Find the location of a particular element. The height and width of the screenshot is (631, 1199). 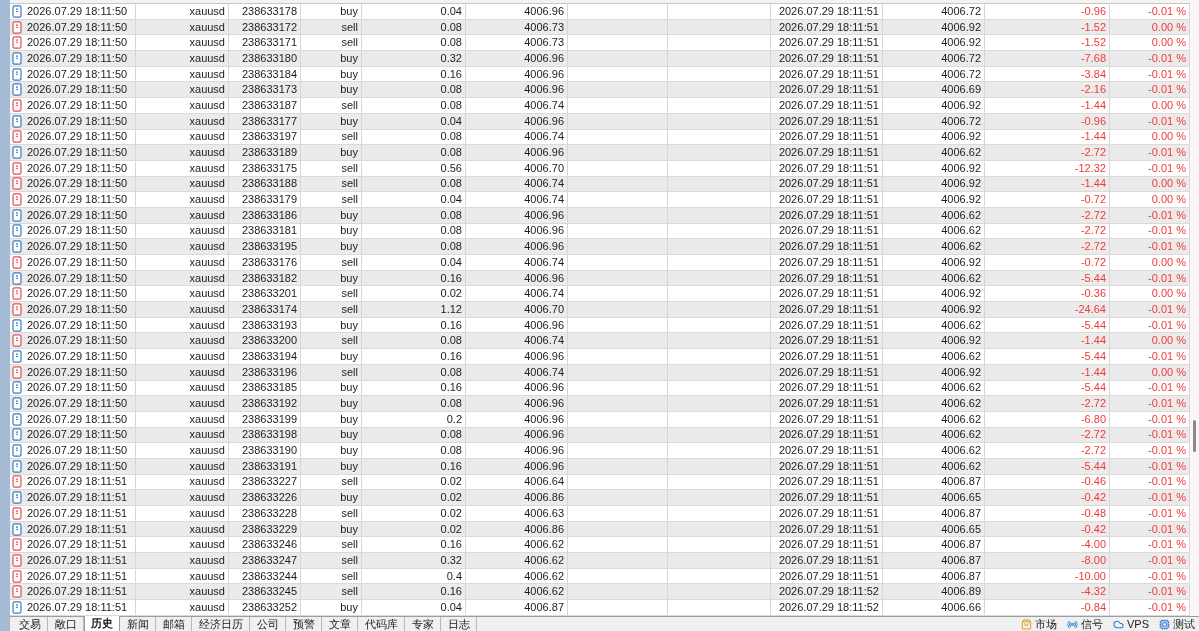

ticket-number: 238633198 is located at coordinates (269, 435).